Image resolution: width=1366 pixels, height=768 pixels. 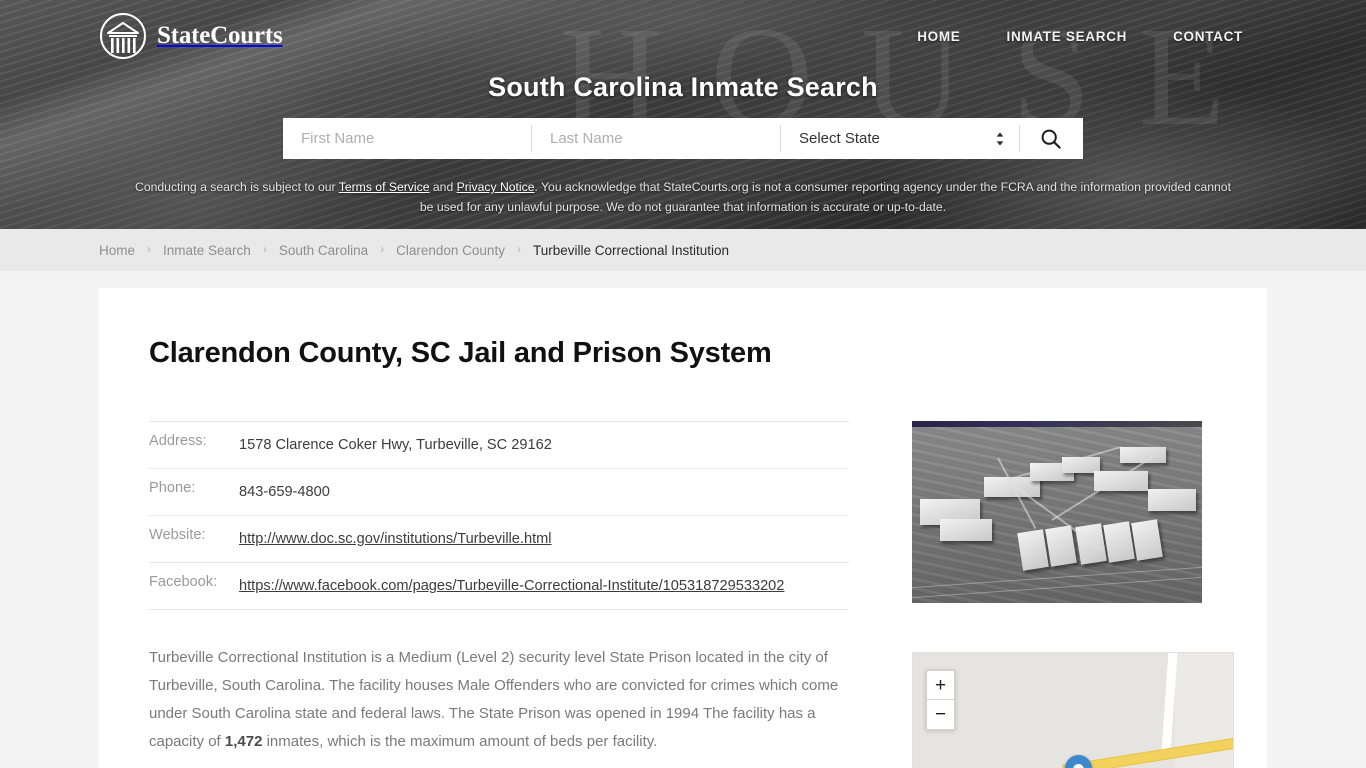 I want to click on terms-of-service-link: Terms of Service, so click(x=384, y=187).